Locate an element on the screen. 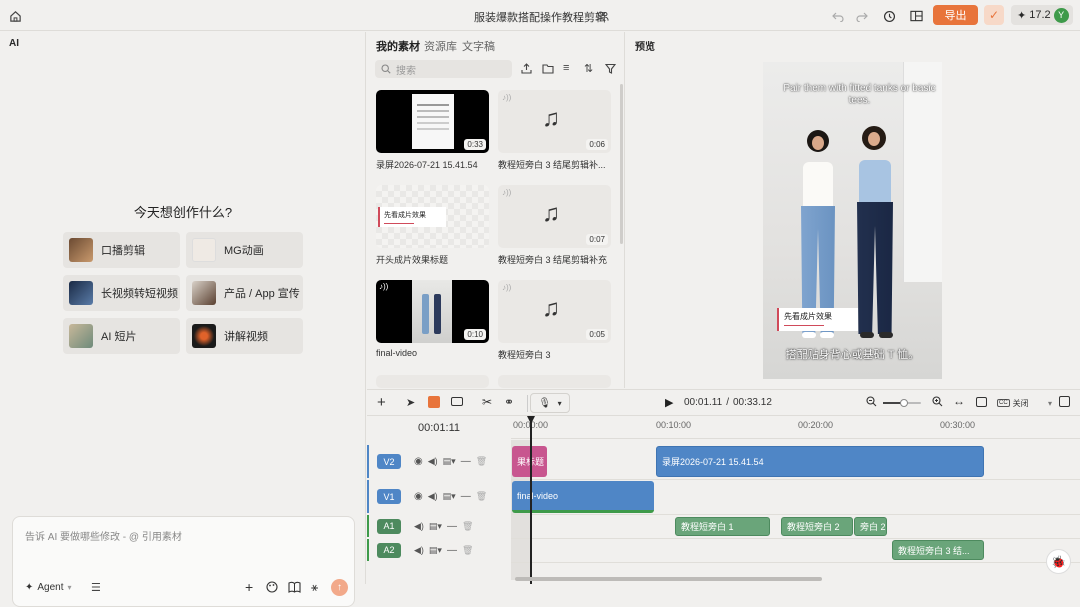 The width and height of the screenshot is (1080, 607). quick-action-label: 长视频转短视频 is located at coordinates (139, 294).